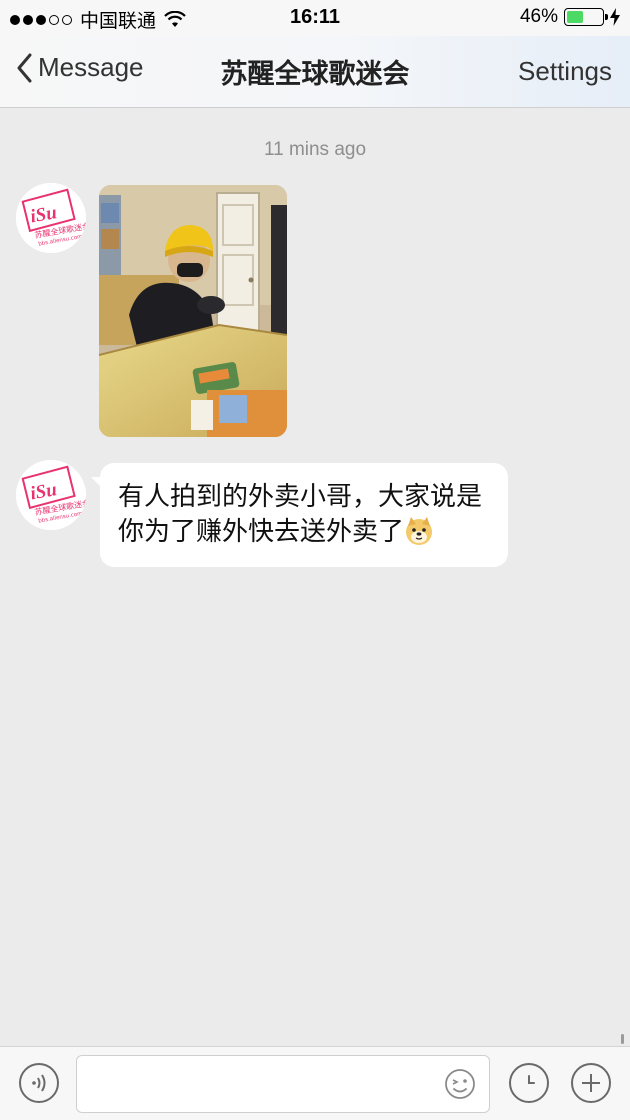 The image size is (630, 1120). Describe the element at coordinates (615, 17) in the screenshot. I see `charging-bolt-icon` at that location.